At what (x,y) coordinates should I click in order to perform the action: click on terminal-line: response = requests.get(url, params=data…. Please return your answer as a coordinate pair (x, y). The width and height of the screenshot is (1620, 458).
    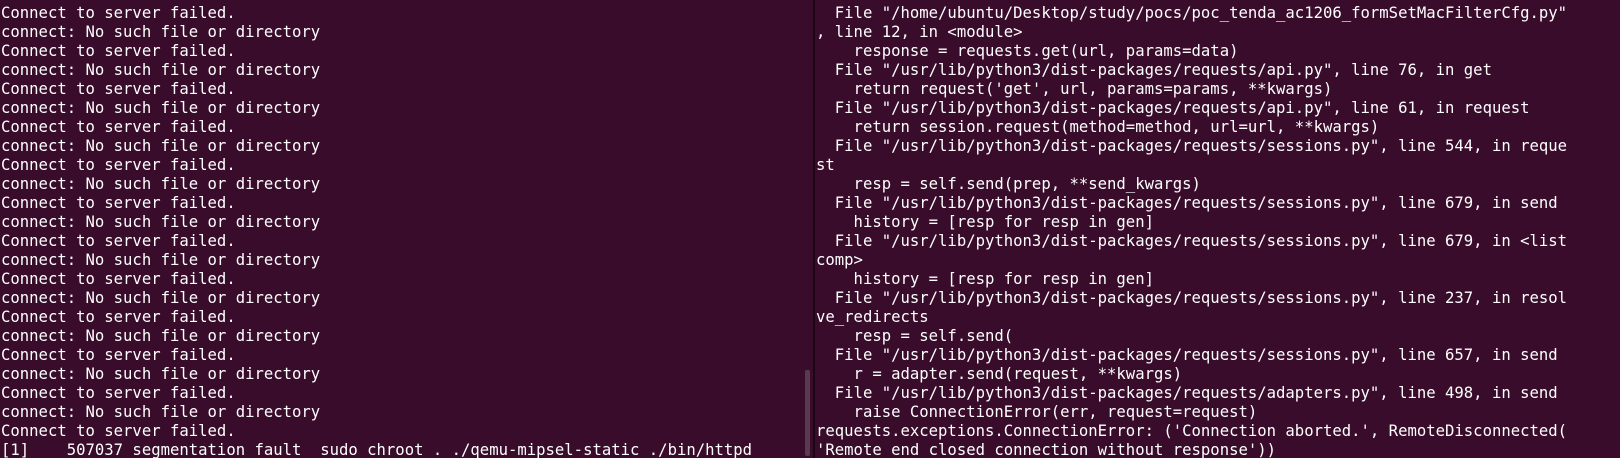
    Looking at the image, I should click on (1027, 51).